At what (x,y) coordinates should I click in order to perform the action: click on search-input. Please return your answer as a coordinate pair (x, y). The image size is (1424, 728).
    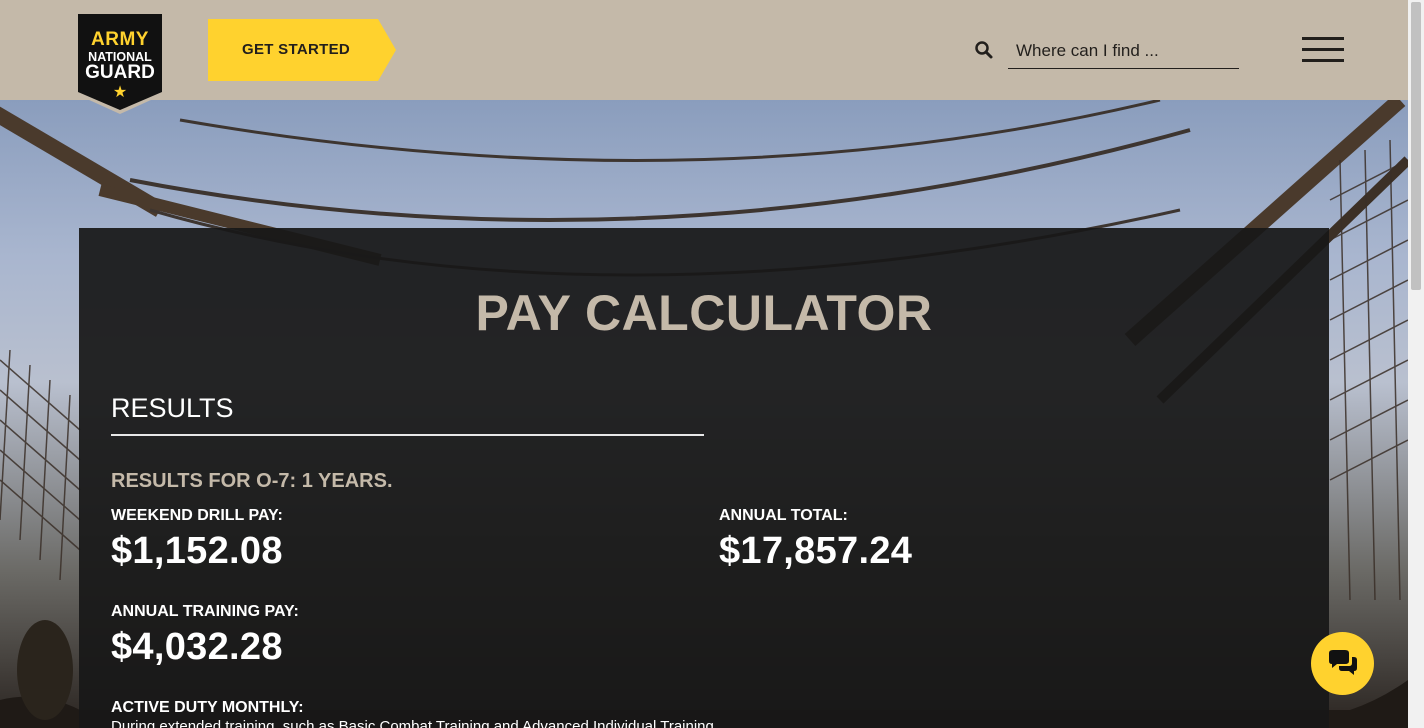
    Looking at the image, I should click on (1123, 51).